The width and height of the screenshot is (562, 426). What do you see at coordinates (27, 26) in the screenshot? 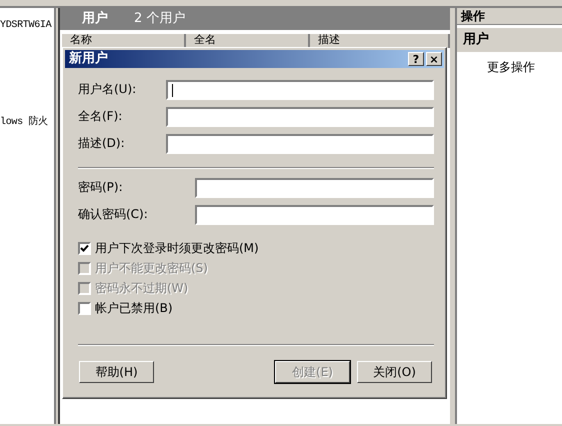
I see `tree-item: YDSRTW6IA` at bounding box center [27, 26].